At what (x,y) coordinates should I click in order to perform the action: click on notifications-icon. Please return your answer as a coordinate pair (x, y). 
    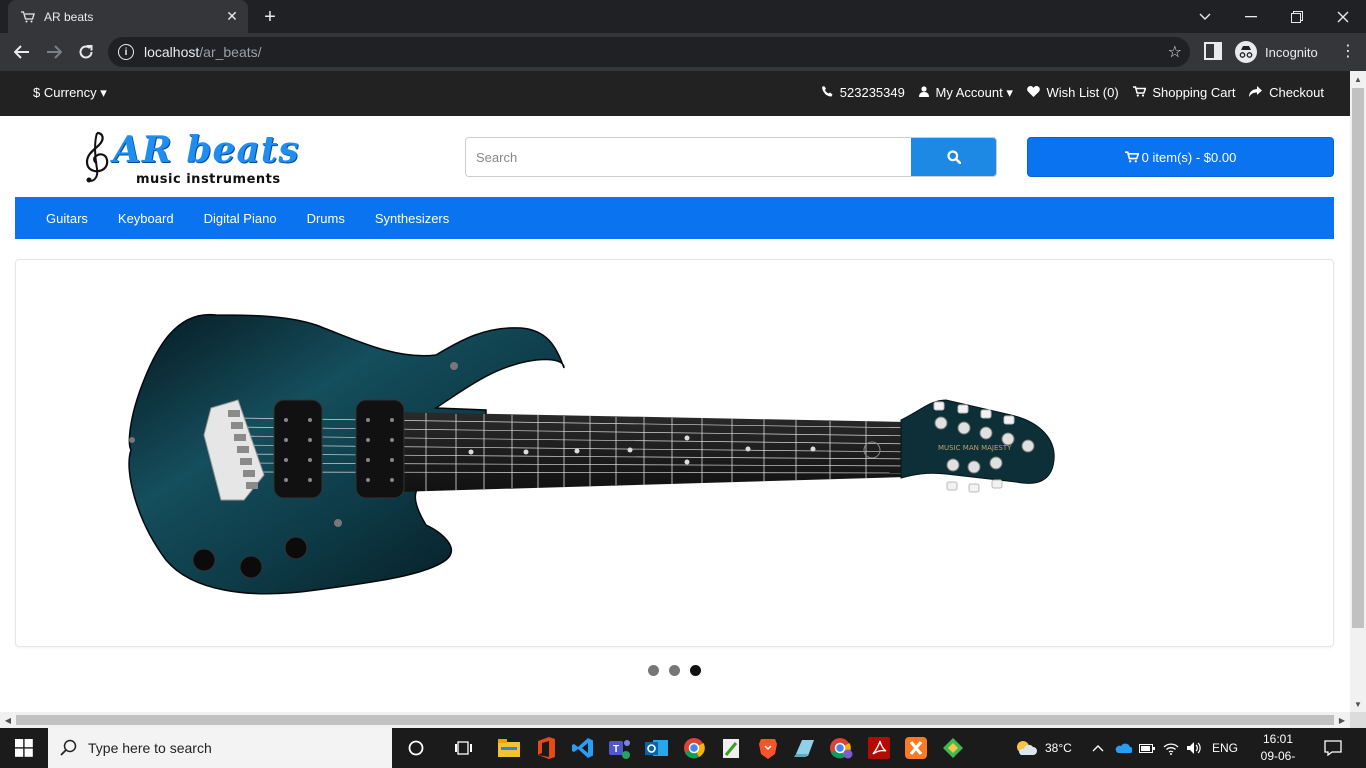
    Looking at the image, I should click on (1333, 748).